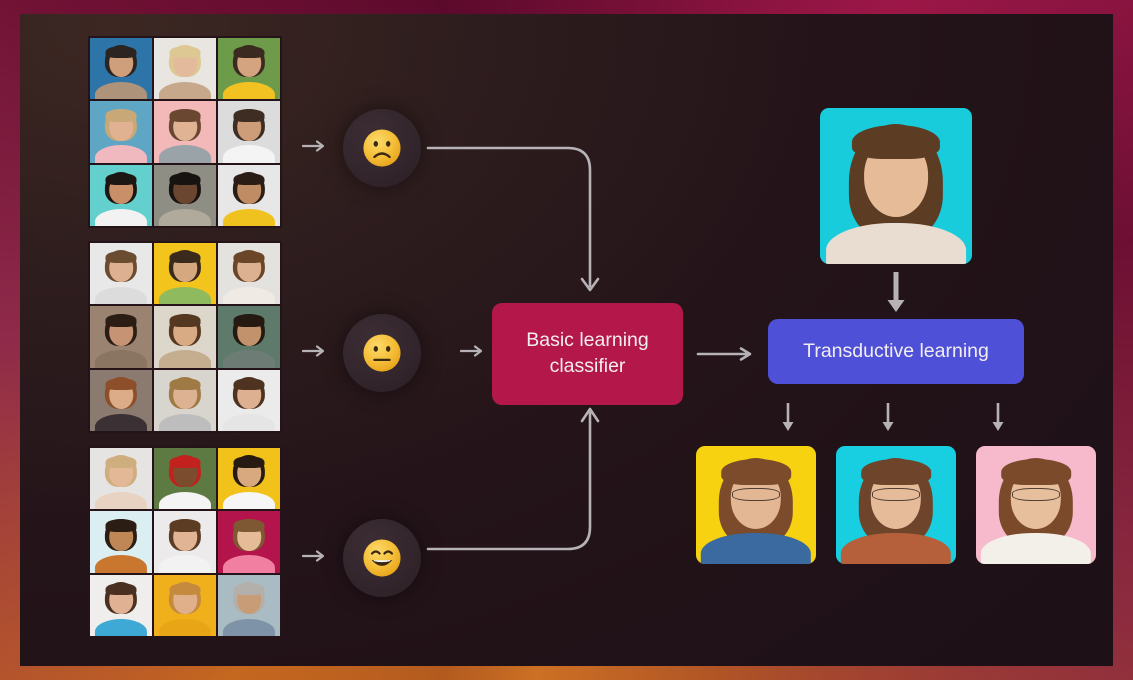  What do you see at coordinates (315, 556) in the screenshot?
I see `arrow-grid2-to-emoji` at bounding box center [315, 556].